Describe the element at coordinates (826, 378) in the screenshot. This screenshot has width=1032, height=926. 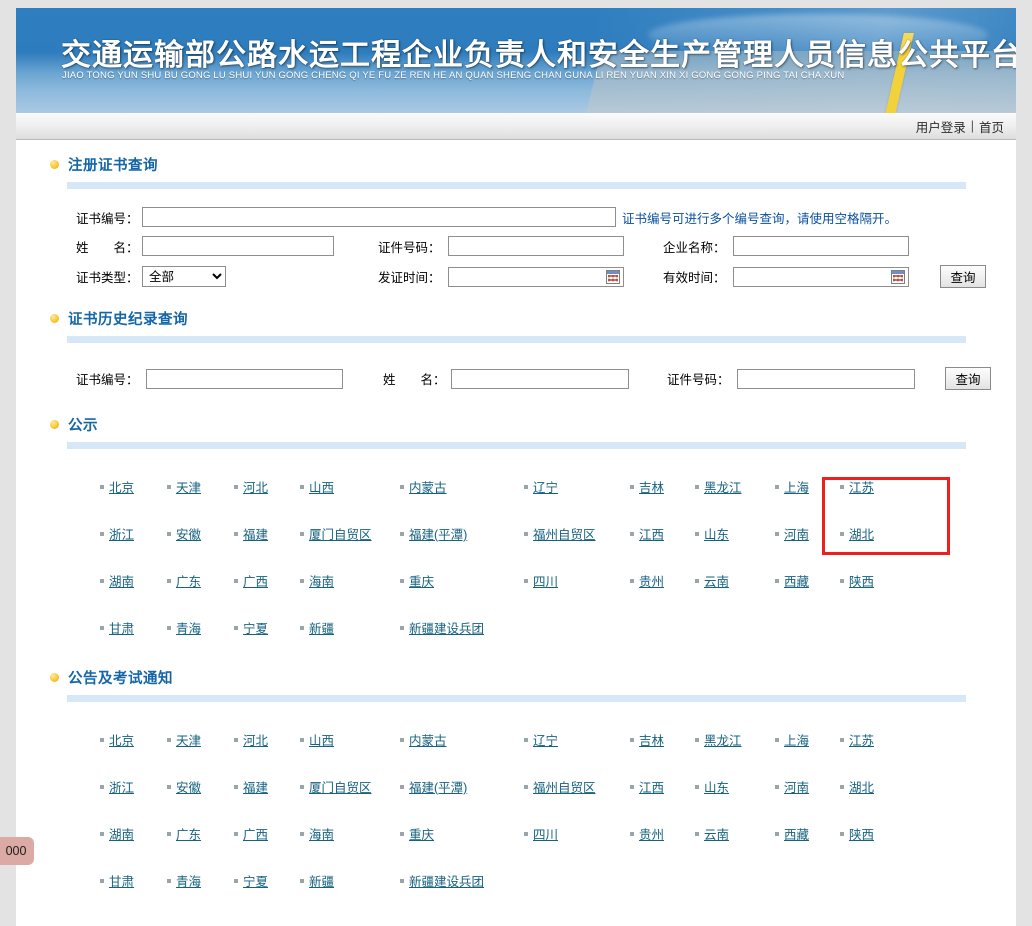
I see `history-id-no-input` at that location.